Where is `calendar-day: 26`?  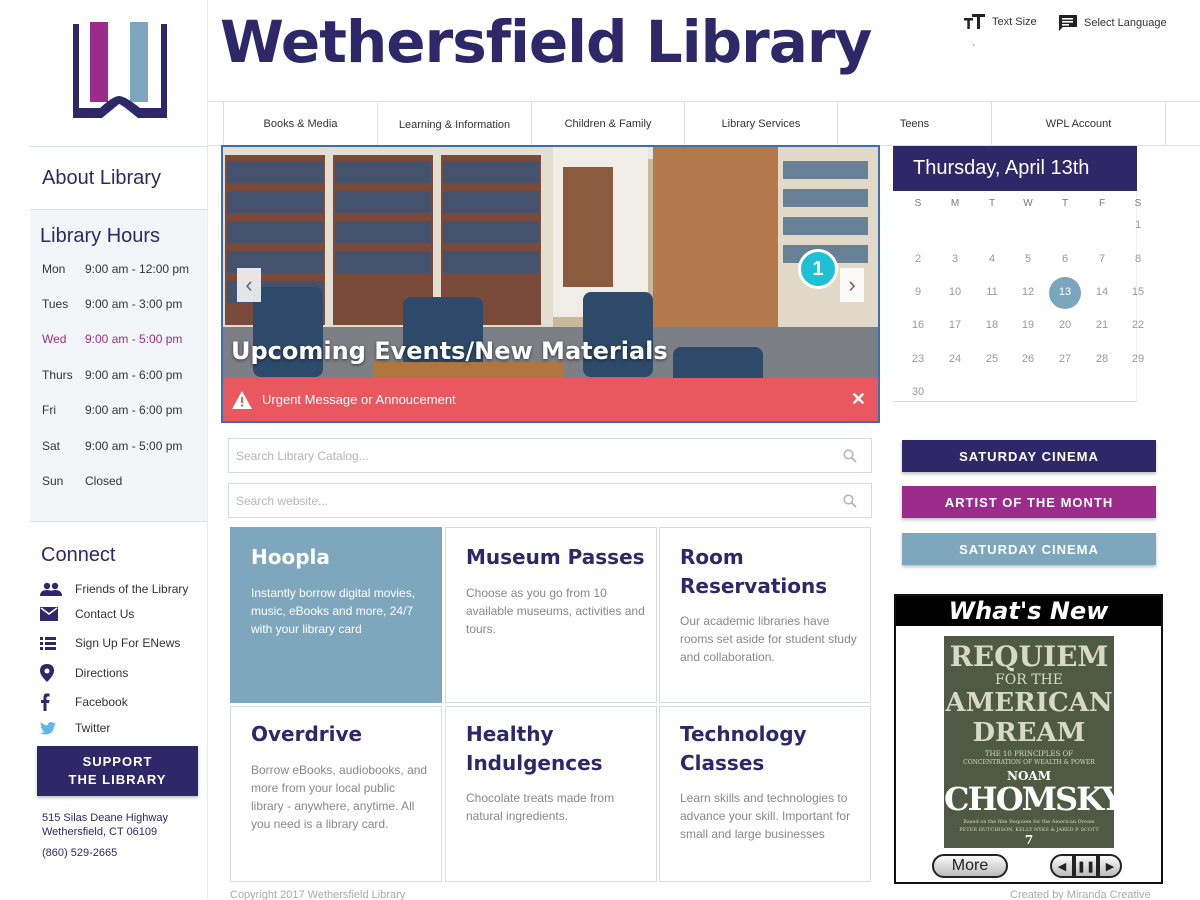
calendar-day: 26 is located at coordinates (1028, 359).